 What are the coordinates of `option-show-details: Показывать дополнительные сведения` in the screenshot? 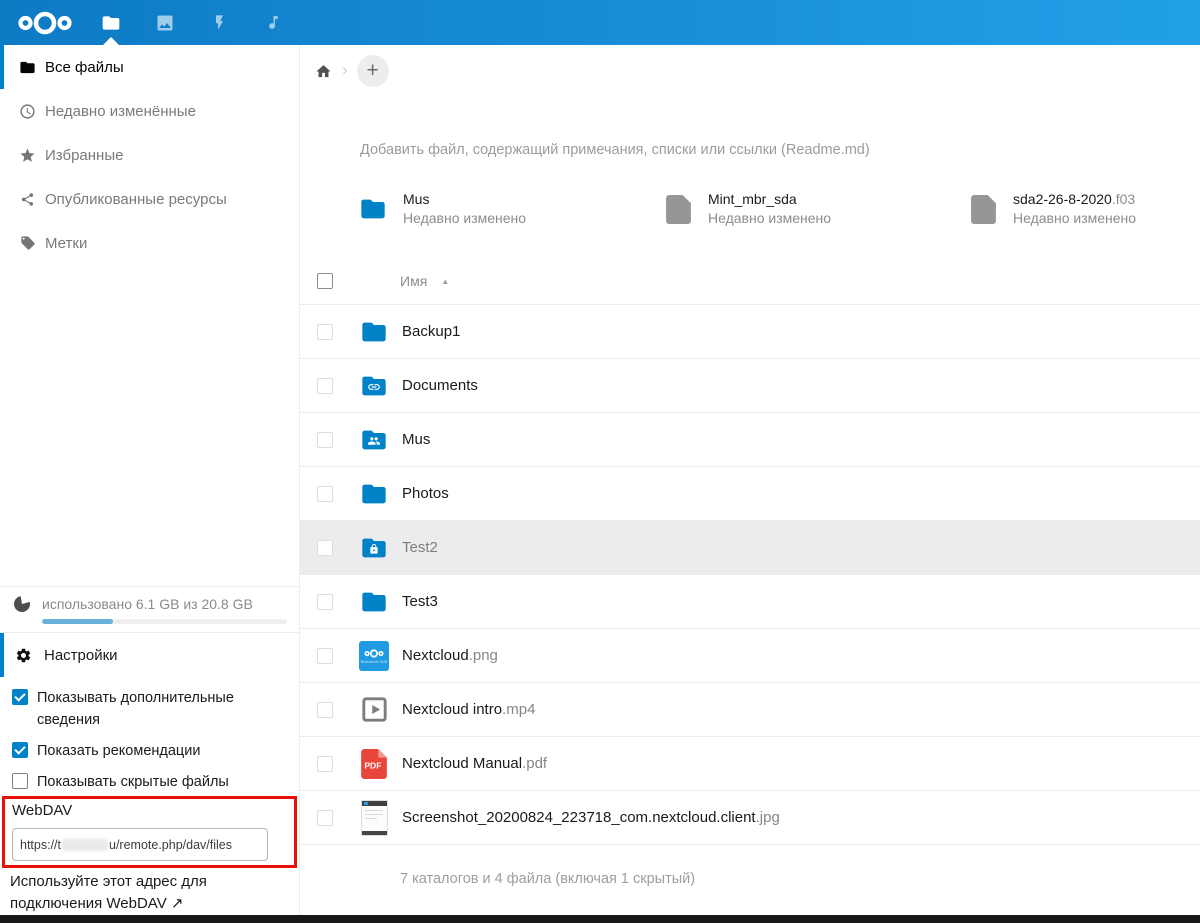 It's located at (148, 709).